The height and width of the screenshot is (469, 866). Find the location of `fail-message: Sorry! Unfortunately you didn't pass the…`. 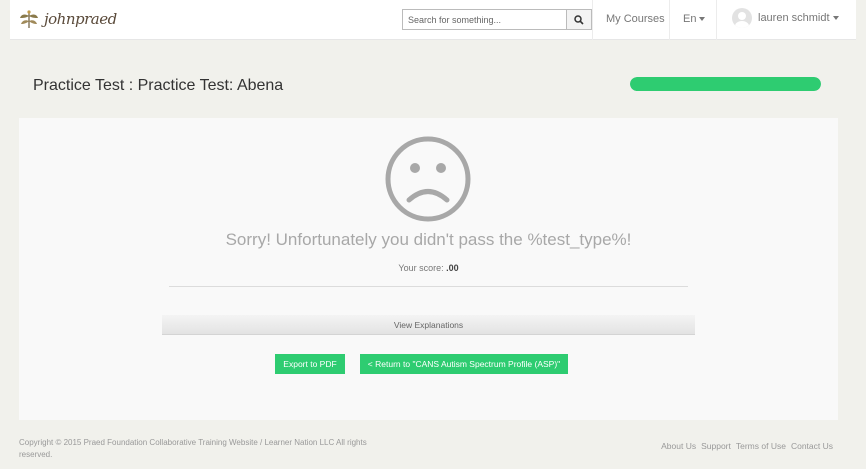

fail-message: Sorry! Unfortunately you didn't pass the… is located at coordinates (428, 239).